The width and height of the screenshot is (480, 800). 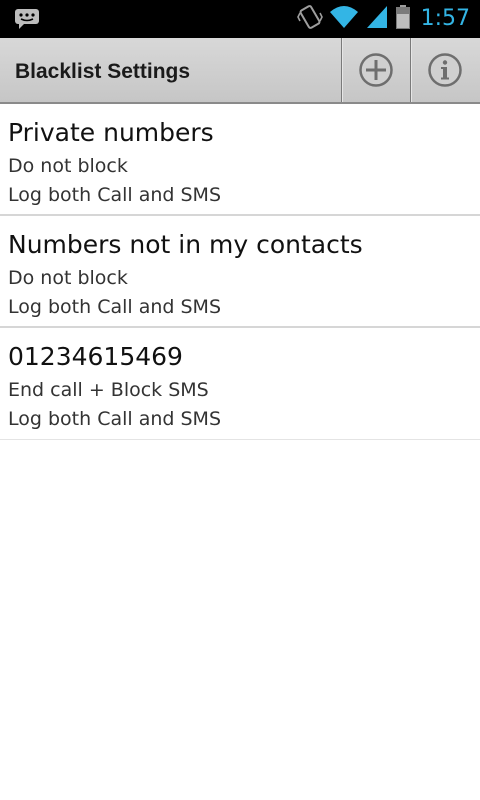 What do you see at coordinates (344, 19) in the screenshot?
I see `wifi-icon` at bounding box center [344, 19].